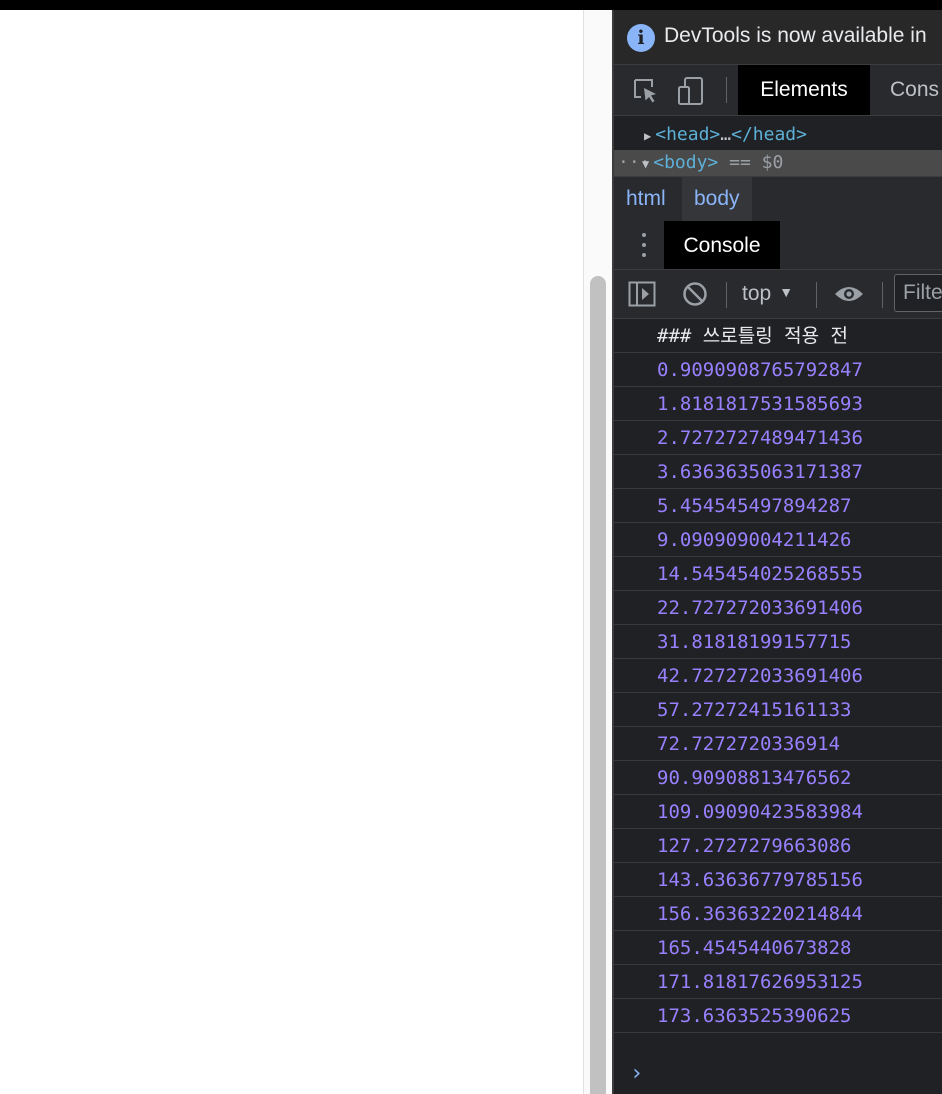 This screenshot has width=942, height=1094. I want to click on breadcrumb-html: html, so click(646, 199).